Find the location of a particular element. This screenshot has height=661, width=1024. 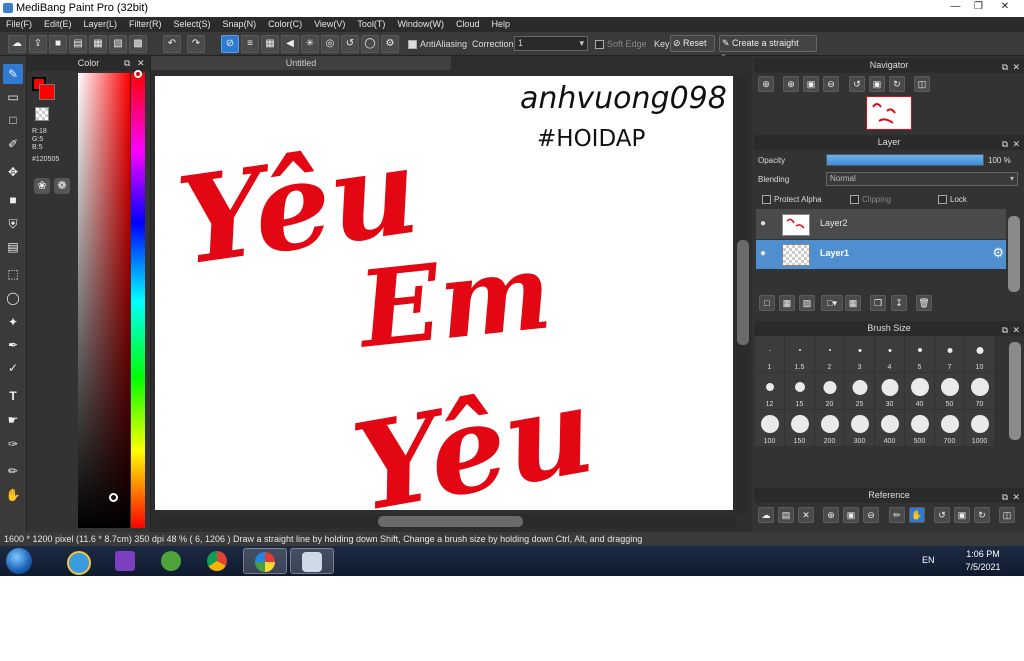

brush-size-7: 7 is located at coordinates (949, 354).